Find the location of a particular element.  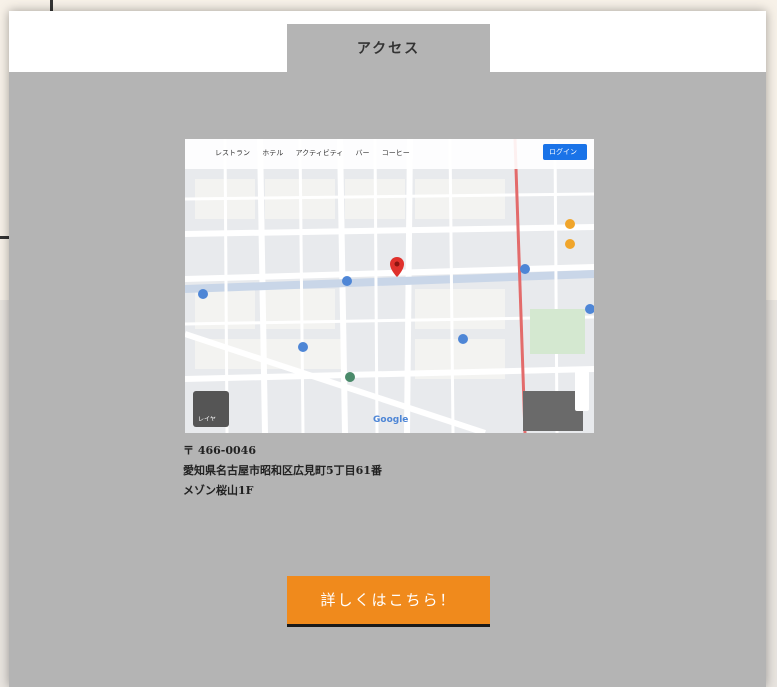

zoom-controls is located at coordinates (582, 391).